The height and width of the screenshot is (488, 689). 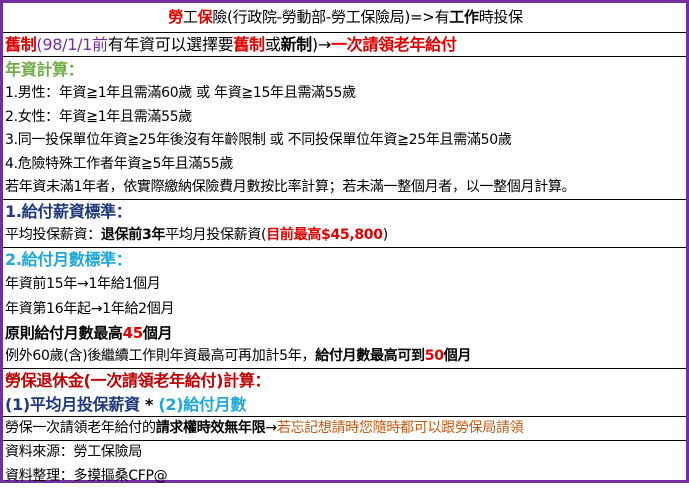 What do you see at coordinates (344, 404) in the screenshot?
I see `formula-text: (1)平均月投保薪資 * (2)給付月數` at bounding box center [344, 404].